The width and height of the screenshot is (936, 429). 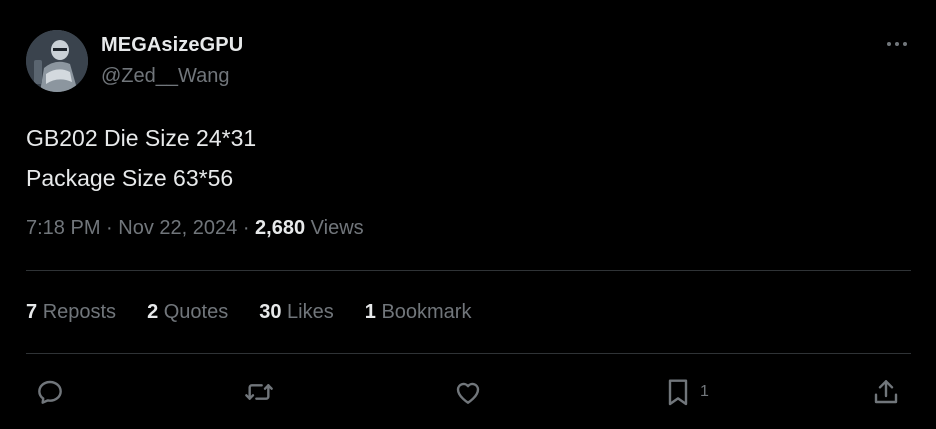 What do you see at coordinates (248, 312) in the screenshot?
I see `engagement-stats: 7 Reposts 2 Quotes 30 Likes 1 Bookmark` at bounding box center [248, 312].